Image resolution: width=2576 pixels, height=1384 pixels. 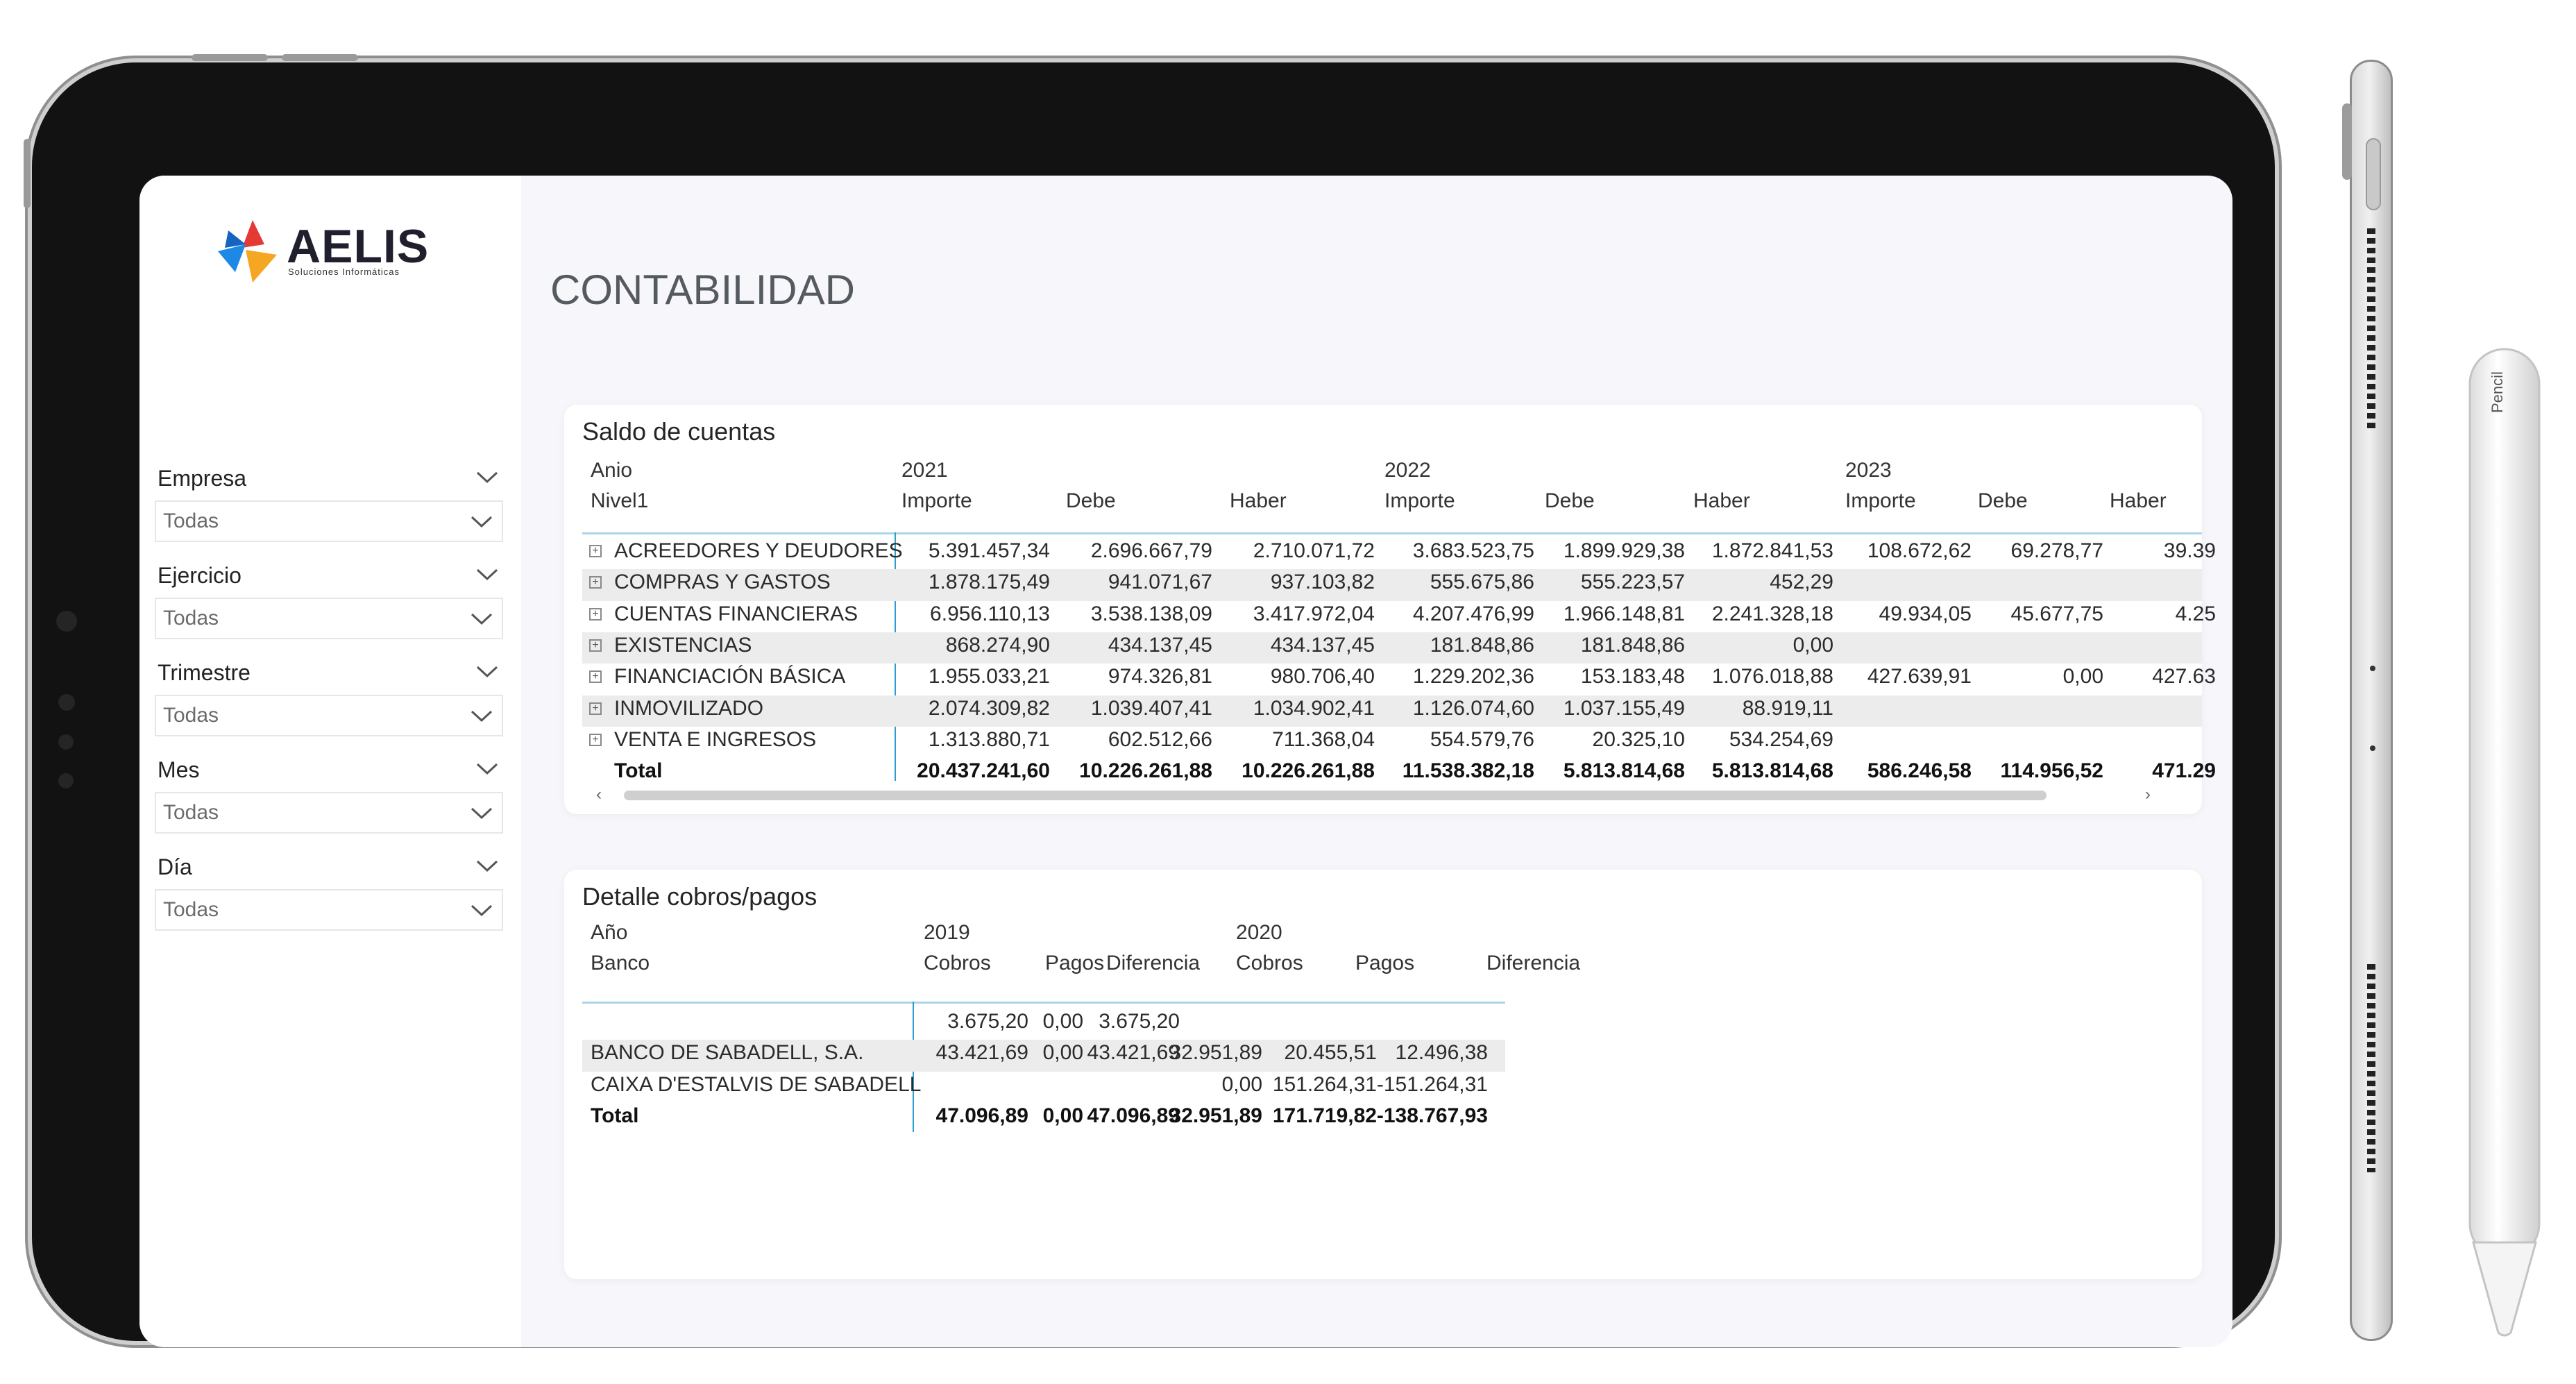 I want to click on saldo-cell: 6.956.110,13, so click(x=990, y=613).